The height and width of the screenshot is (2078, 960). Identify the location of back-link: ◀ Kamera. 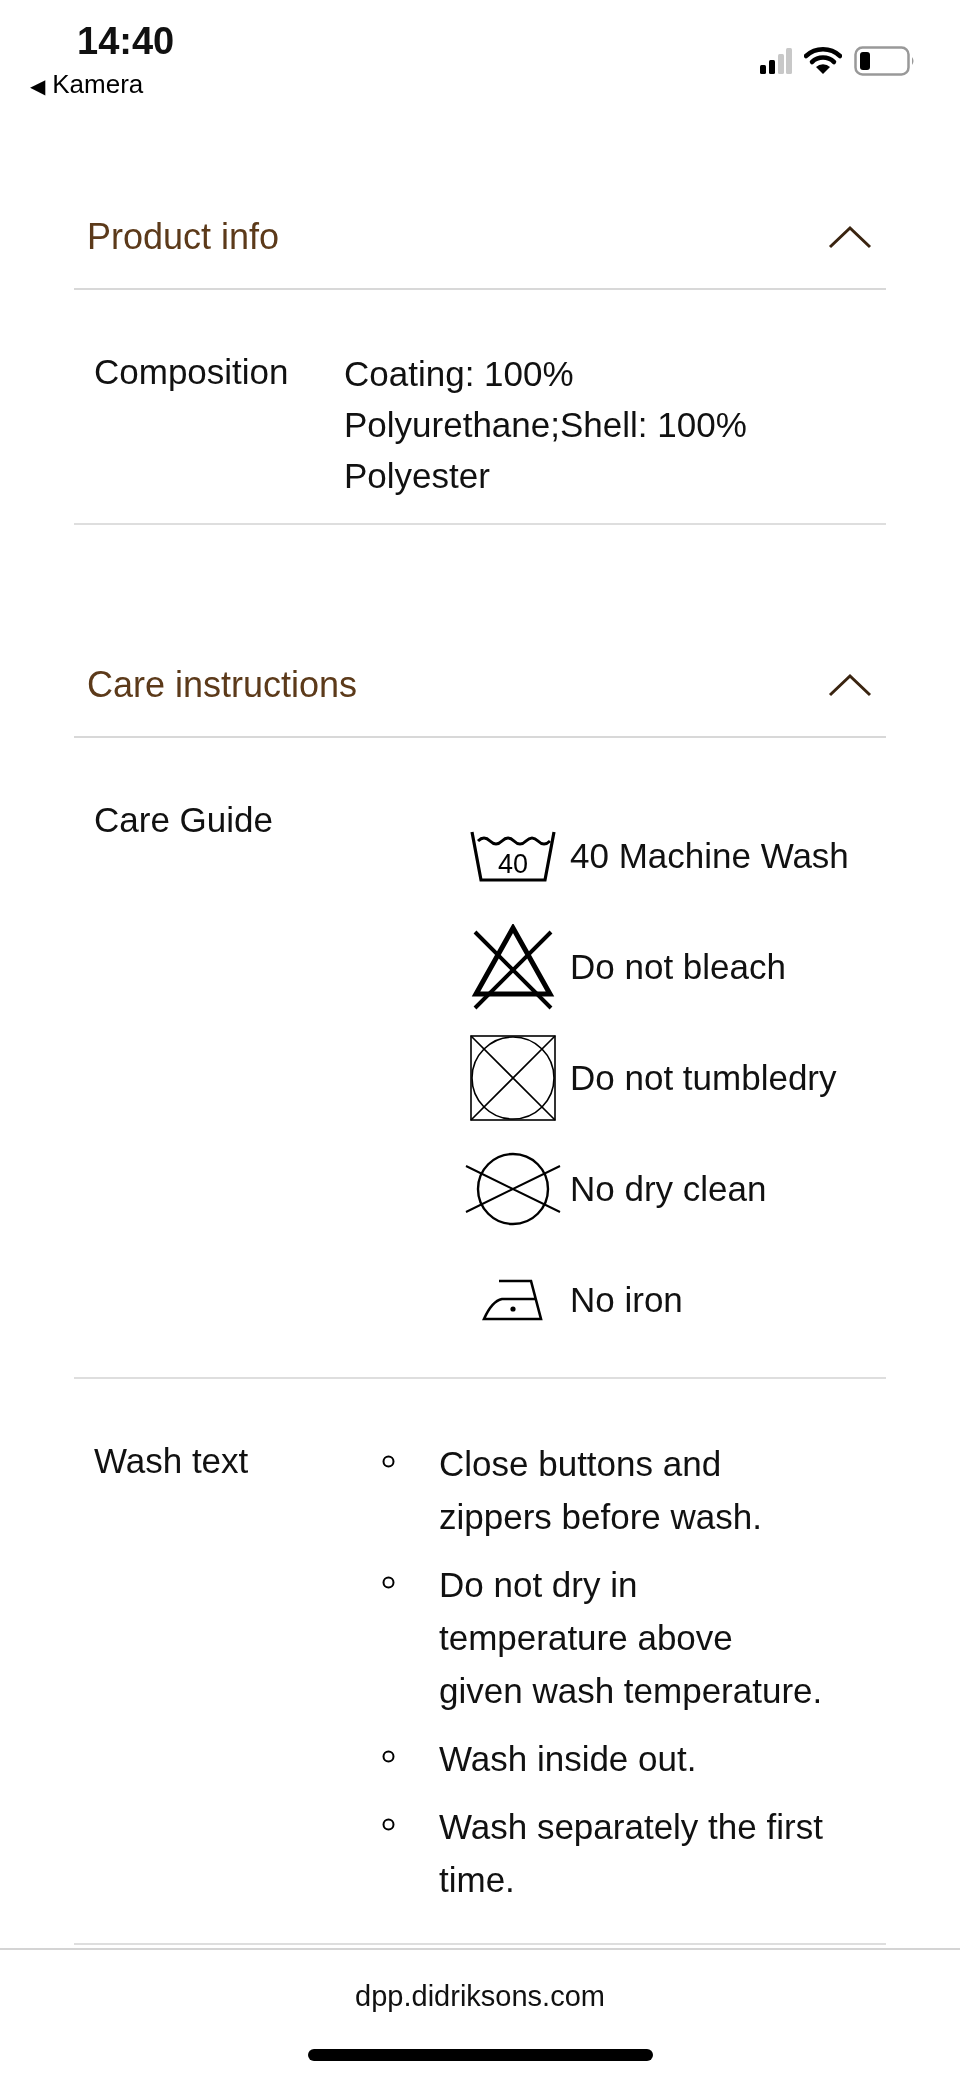
(102, 84).